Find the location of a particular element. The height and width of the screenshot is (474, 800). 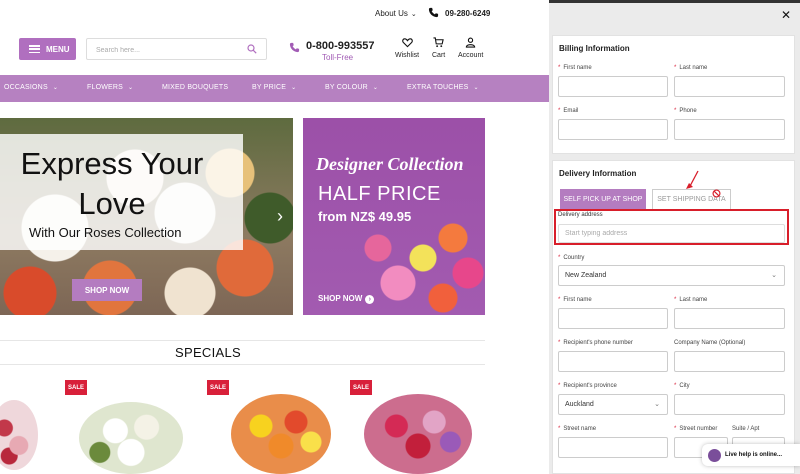

promo-shop-now-link: SHOP NOW › is located at coordinates (346, 299).